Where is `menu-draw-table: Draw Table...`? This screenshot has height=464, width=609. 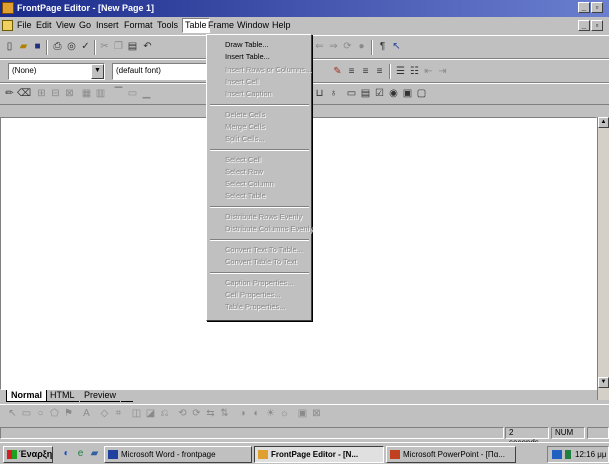
menu-draw-table: Draw Table... is located at coordinates (247, 45).